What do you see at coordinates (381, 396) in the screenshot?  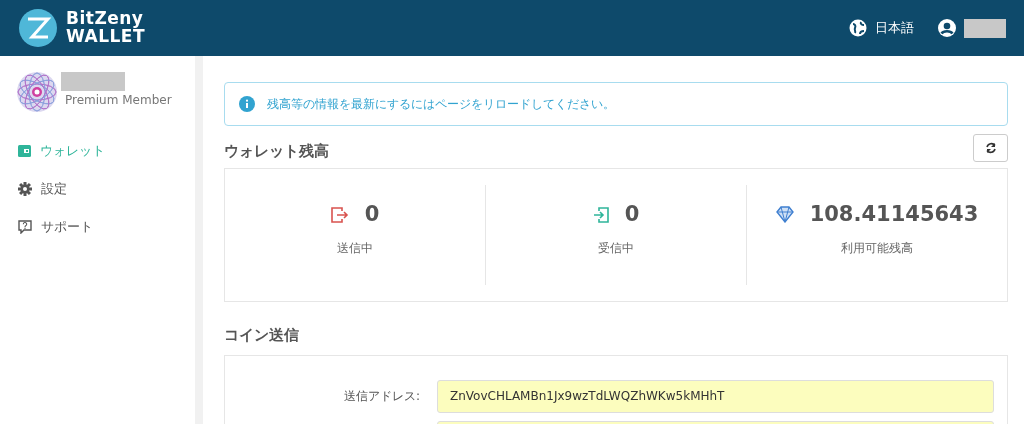 I see `field-label: 送信アドレス:` at bounding box center [381, 396].